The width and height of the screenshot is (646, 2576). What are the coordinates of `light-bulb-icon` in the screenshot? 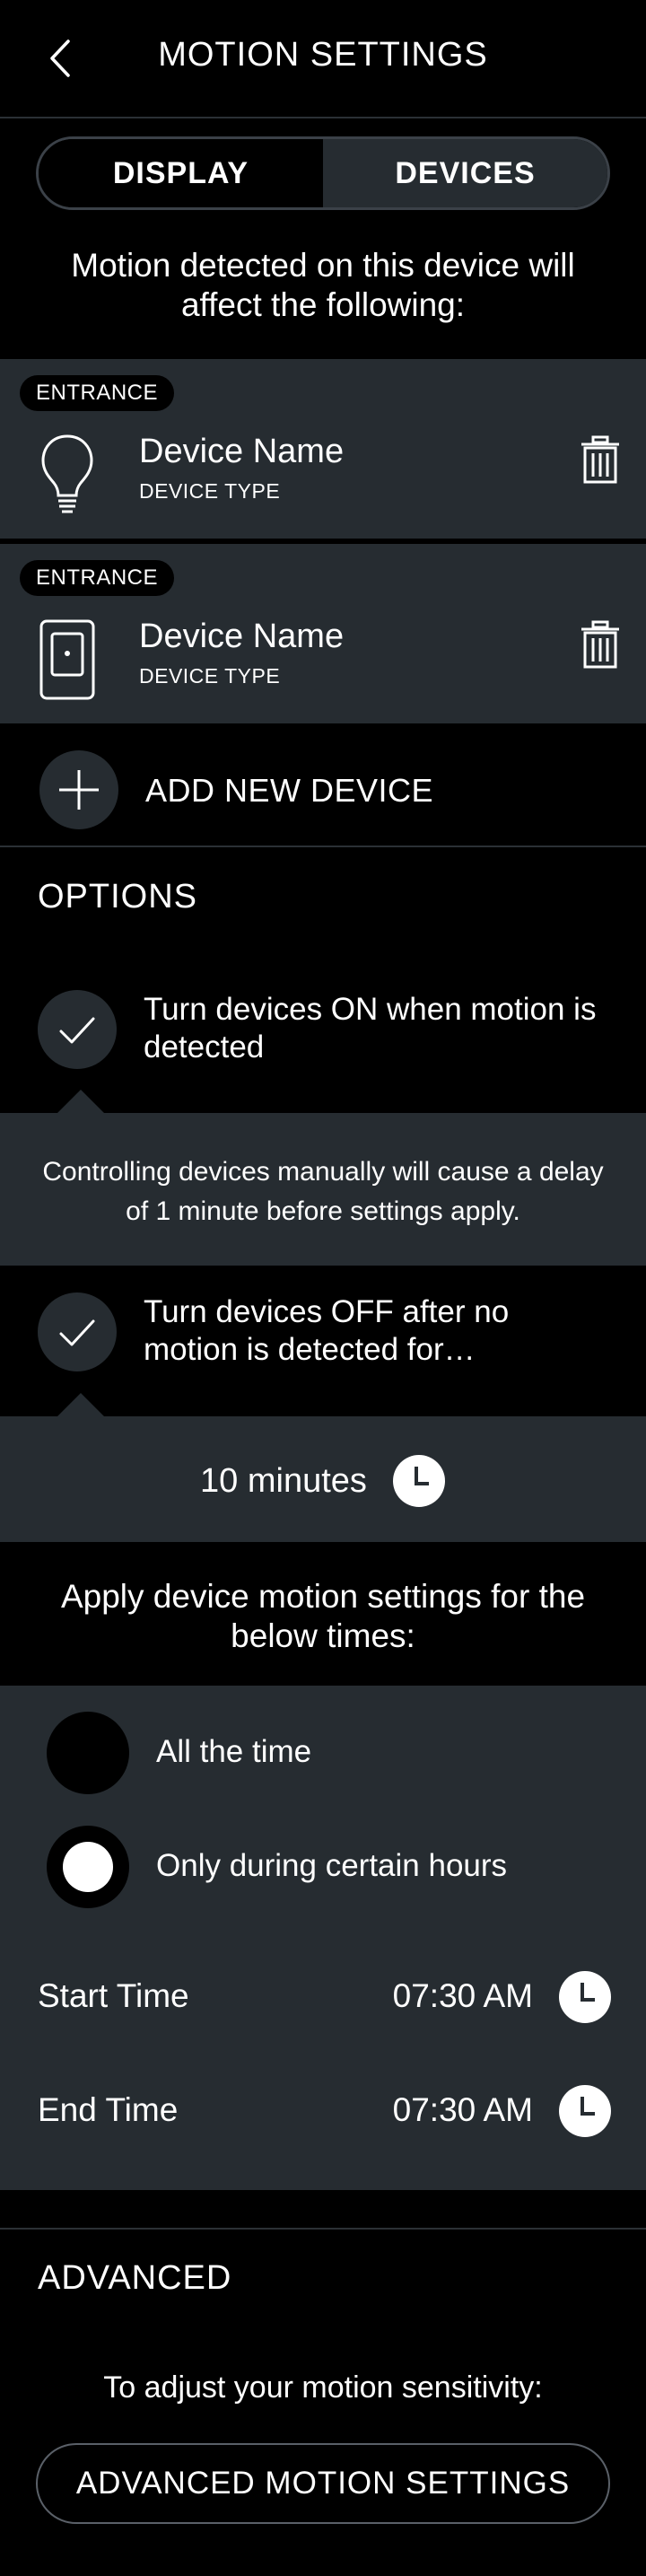 It's located at (67, 474).